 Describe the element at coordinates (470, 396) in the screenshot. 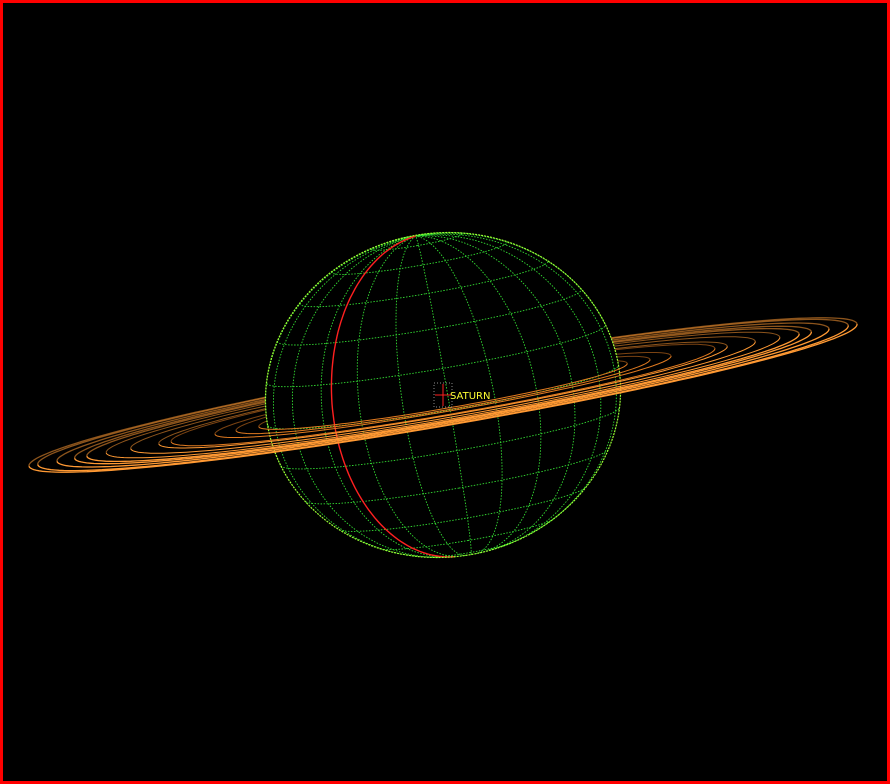

I see `target-label: SATURN` at that location.